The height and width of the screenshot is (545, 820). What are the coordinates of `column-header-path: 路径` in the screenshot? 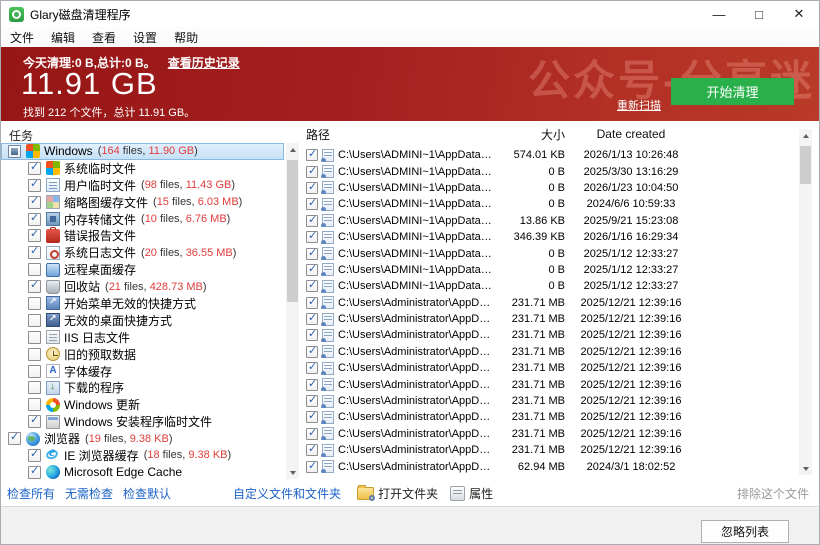 It's located at (398, 134).